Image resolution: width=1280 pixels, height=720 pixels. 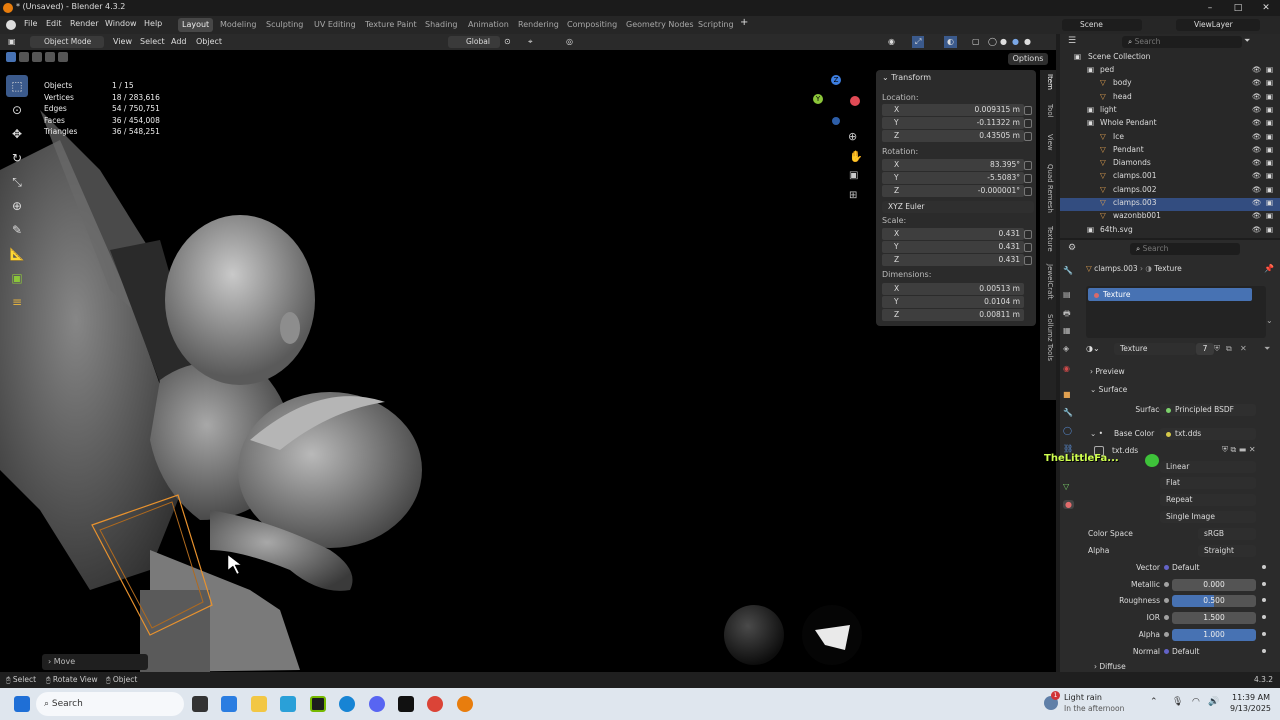 What do you see at coordinates (1266, 8) in the screenshot?
I see `close-button: ✕` at bounding box center [1266, 8].